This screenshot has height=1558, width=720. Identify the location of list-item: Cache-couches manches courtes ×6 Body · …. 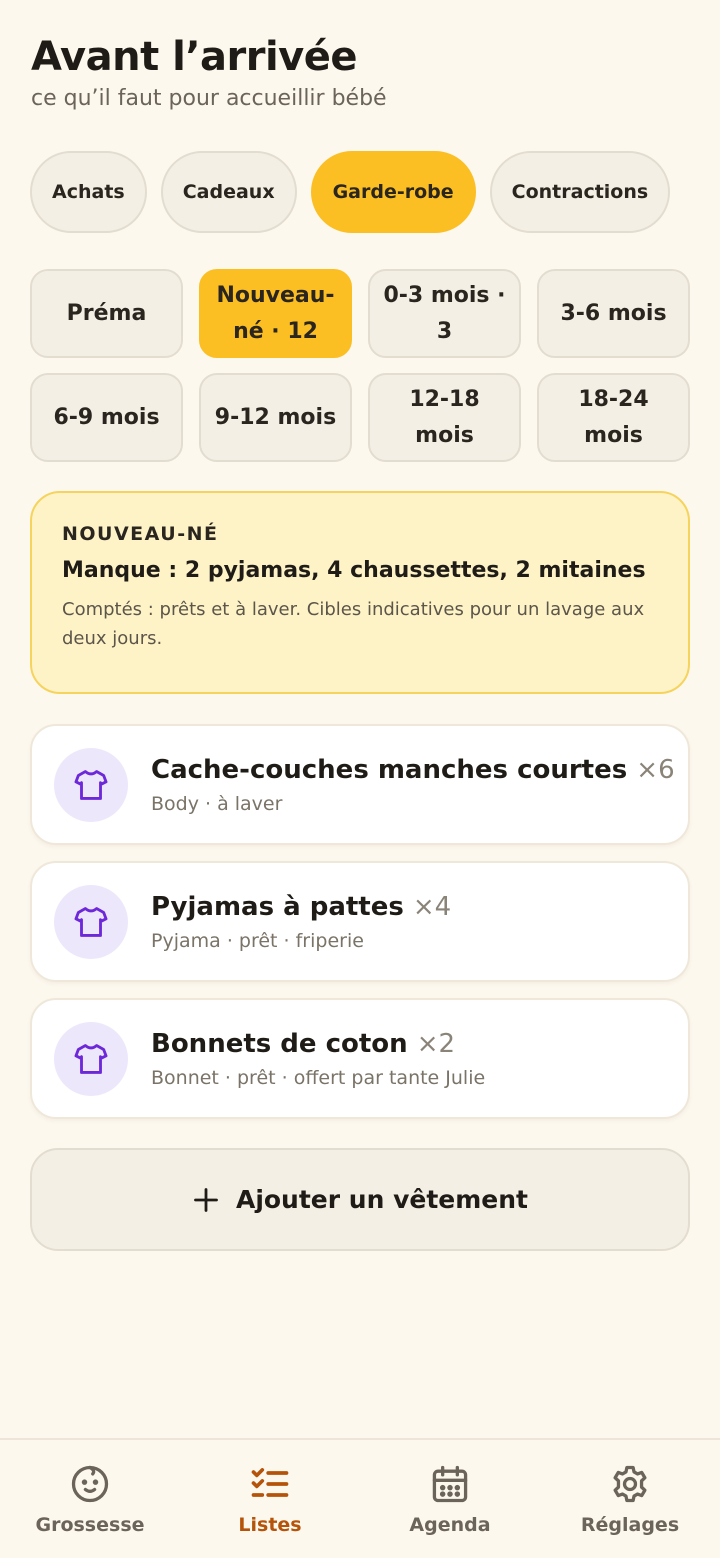
(360, 784).